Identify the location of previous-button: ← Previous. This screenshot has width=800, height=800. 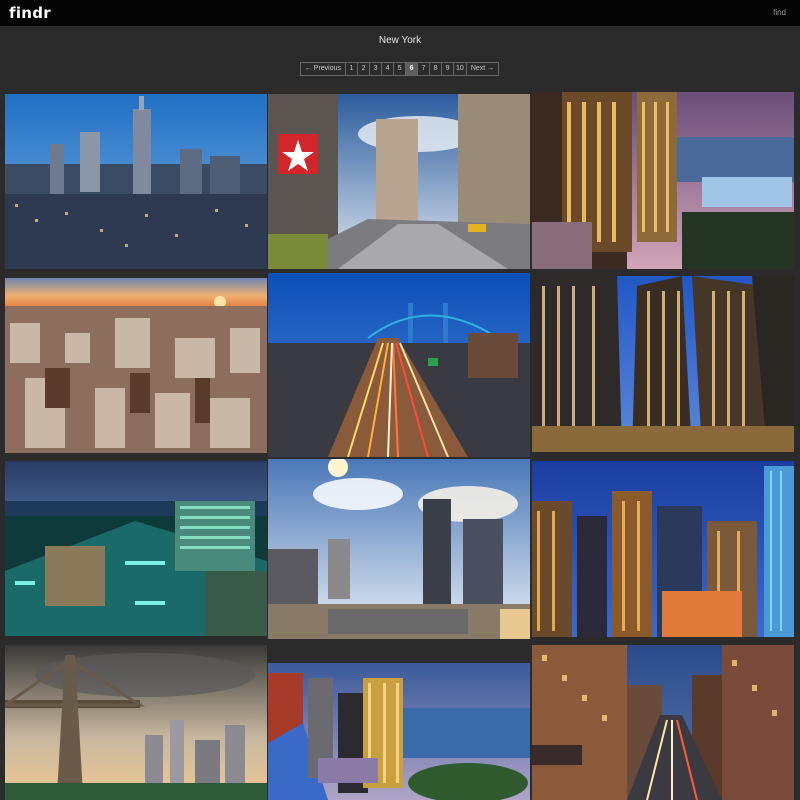
(323, 69).